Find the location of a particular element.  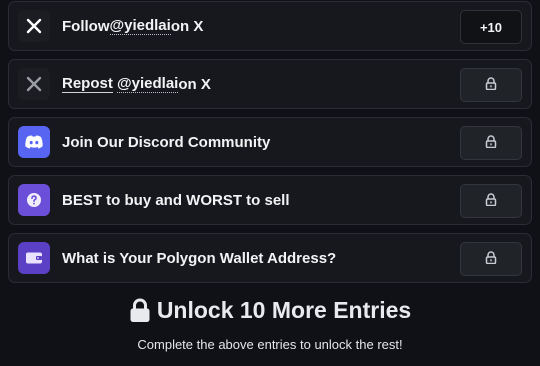

wallet-icon is located at coordinates (34, 258).